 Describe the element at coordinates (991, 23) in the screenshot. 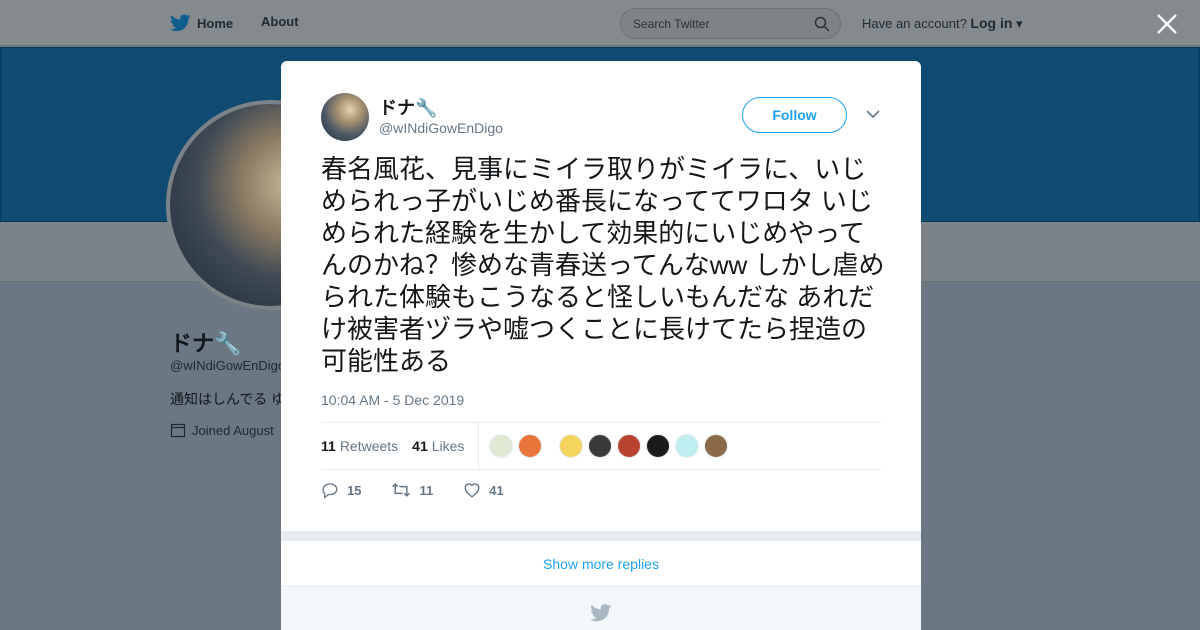

I see `login-link: Log in` at that location.